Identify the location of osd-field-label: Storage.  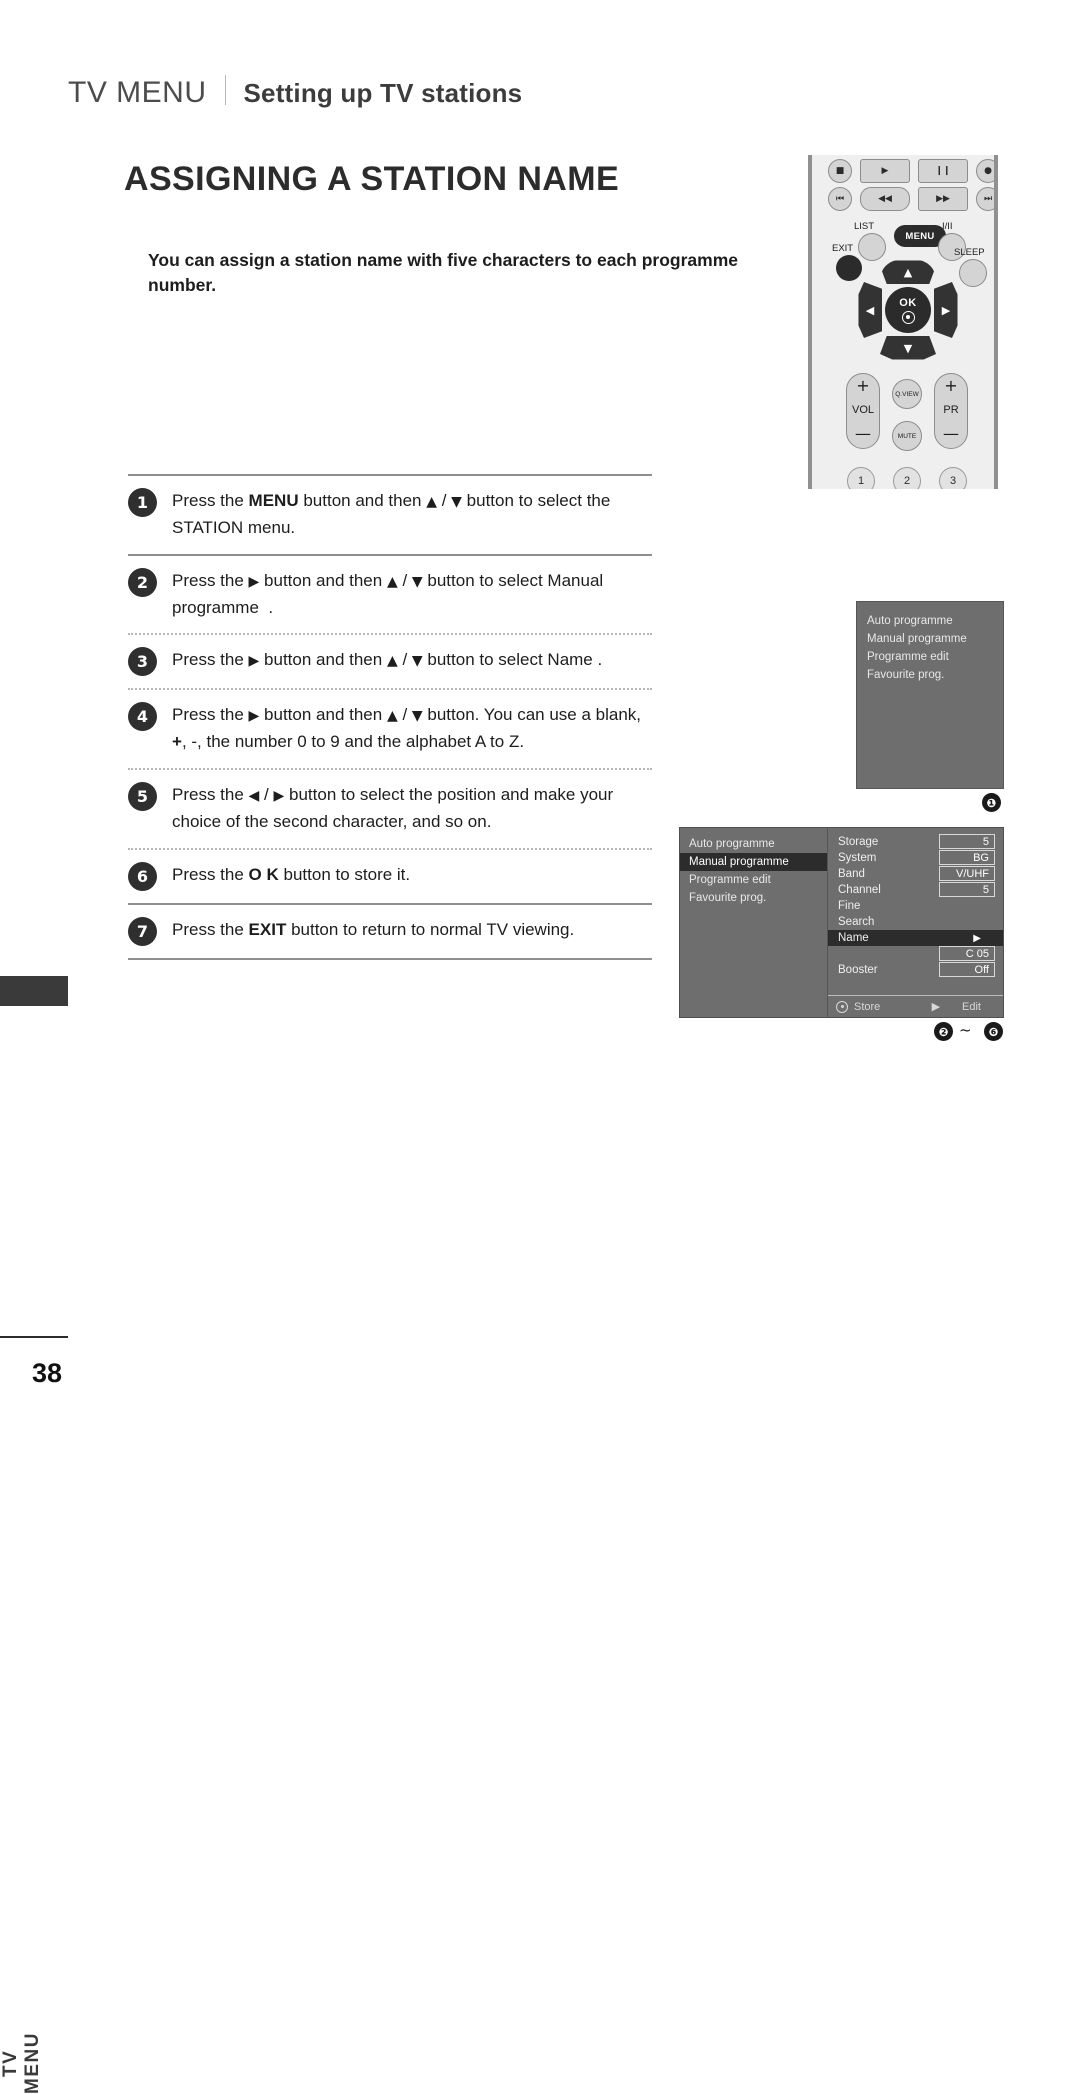
(858, 842).